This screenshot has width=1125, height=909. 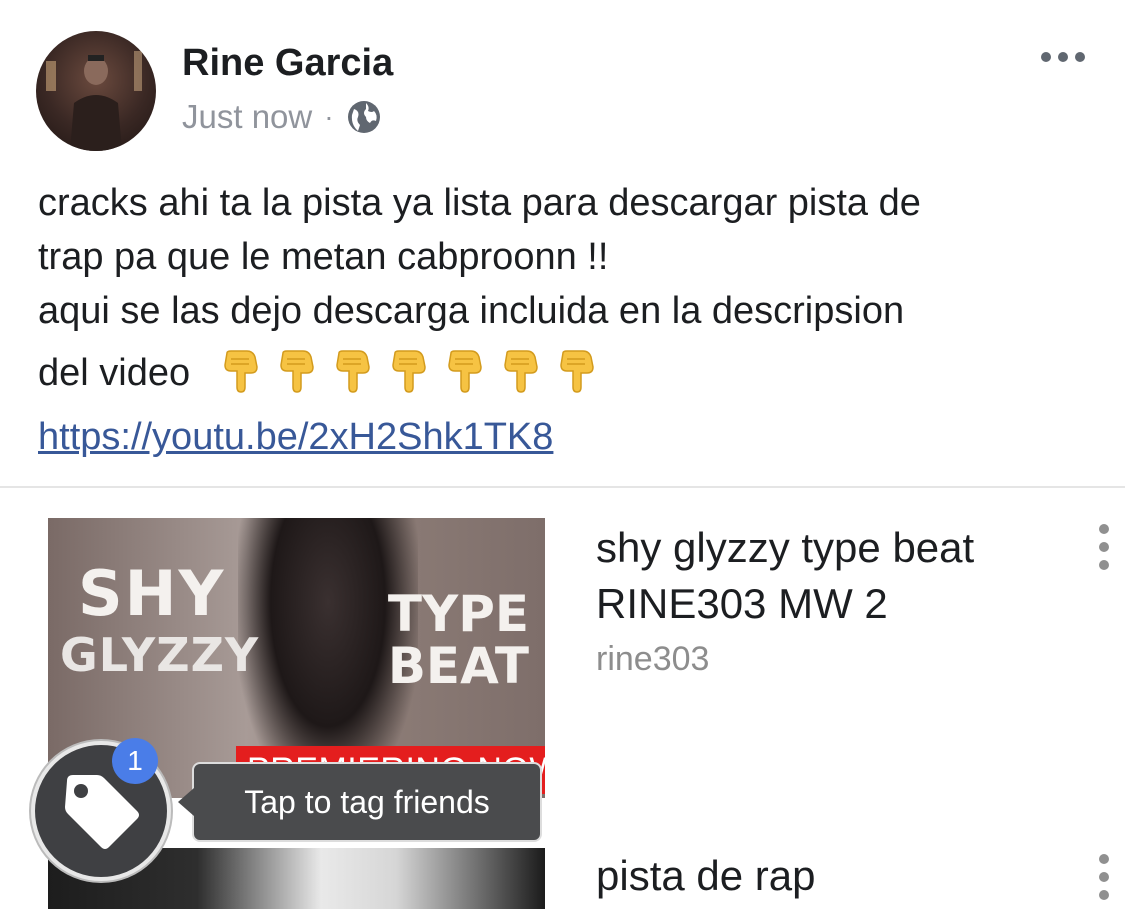 I want to click on video-options-button, so click(x=1104, y=547).